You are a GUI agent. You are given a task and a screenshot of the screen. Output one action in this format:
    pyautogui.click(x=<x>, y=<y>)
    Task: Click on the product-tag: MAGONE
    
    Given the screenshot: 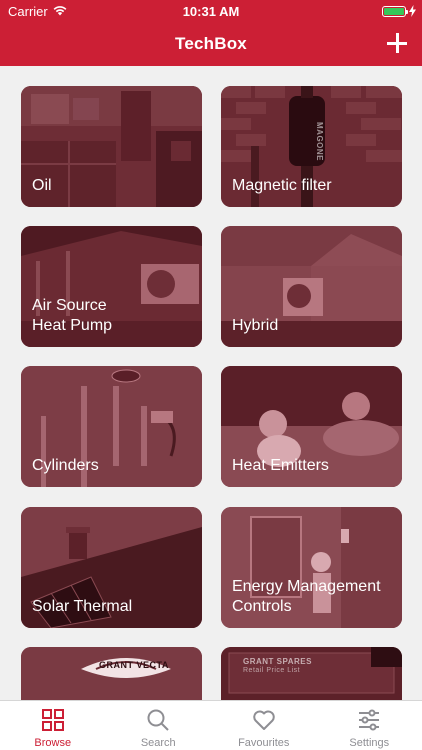 What is the action you would take?
    pyautogui.click(x=319, y=141)
    